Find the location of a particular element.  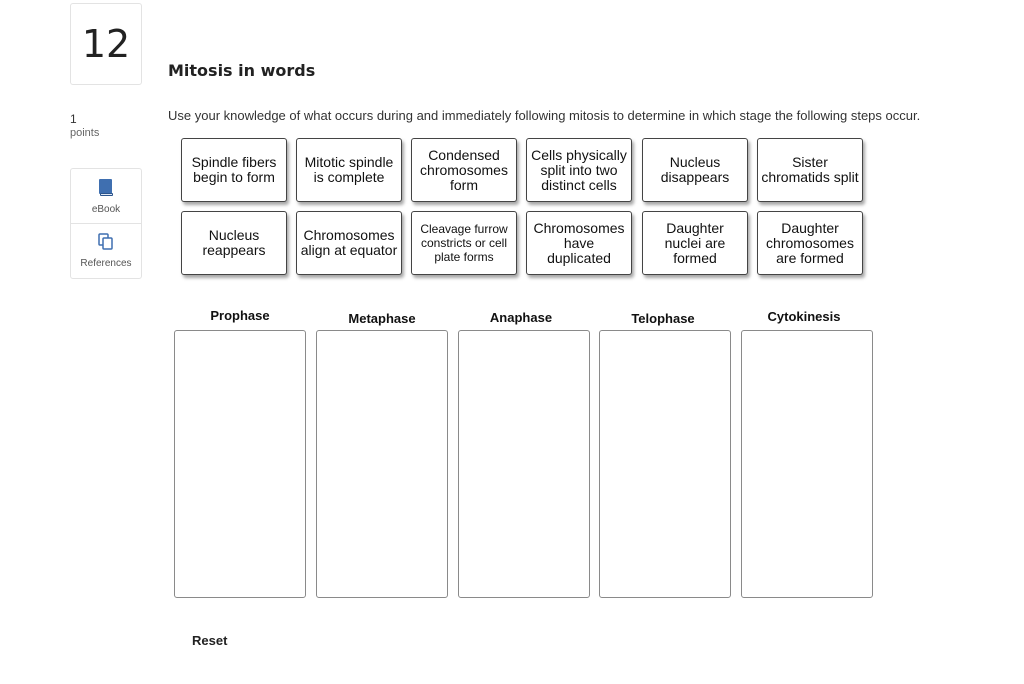

stage-label-cytokinesis: Cytokinesis is located at coordinates (804, 316).